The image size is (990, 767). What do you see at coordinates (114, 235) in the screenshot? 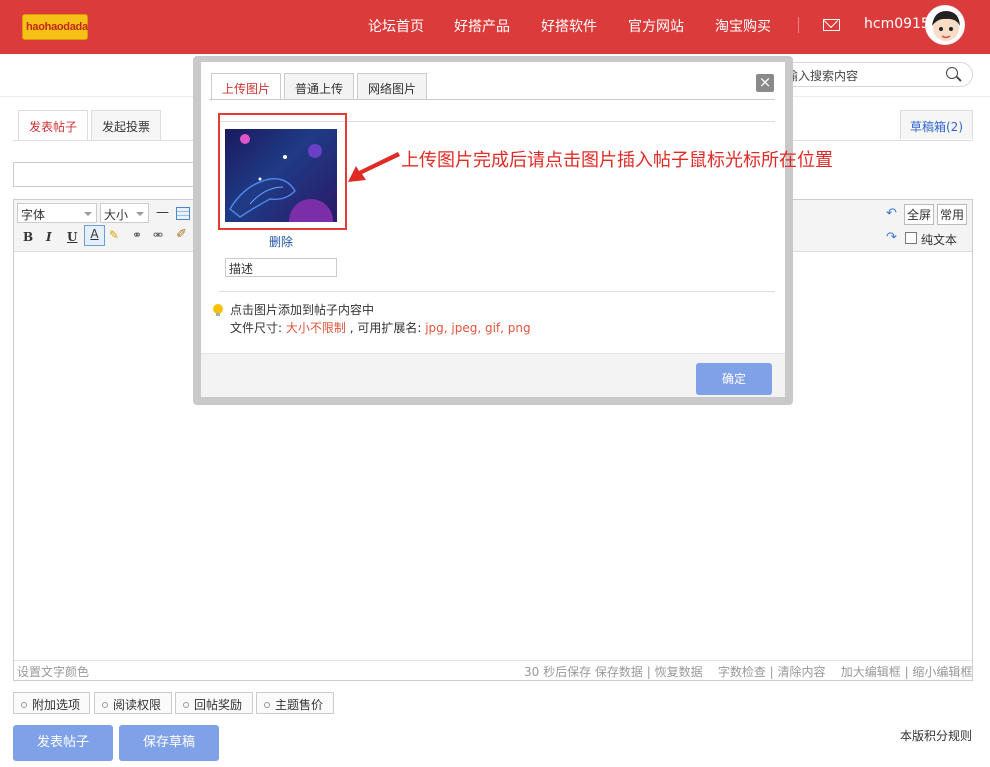
I see `highlight-icon: ✎` at bounding box center [114, 235].